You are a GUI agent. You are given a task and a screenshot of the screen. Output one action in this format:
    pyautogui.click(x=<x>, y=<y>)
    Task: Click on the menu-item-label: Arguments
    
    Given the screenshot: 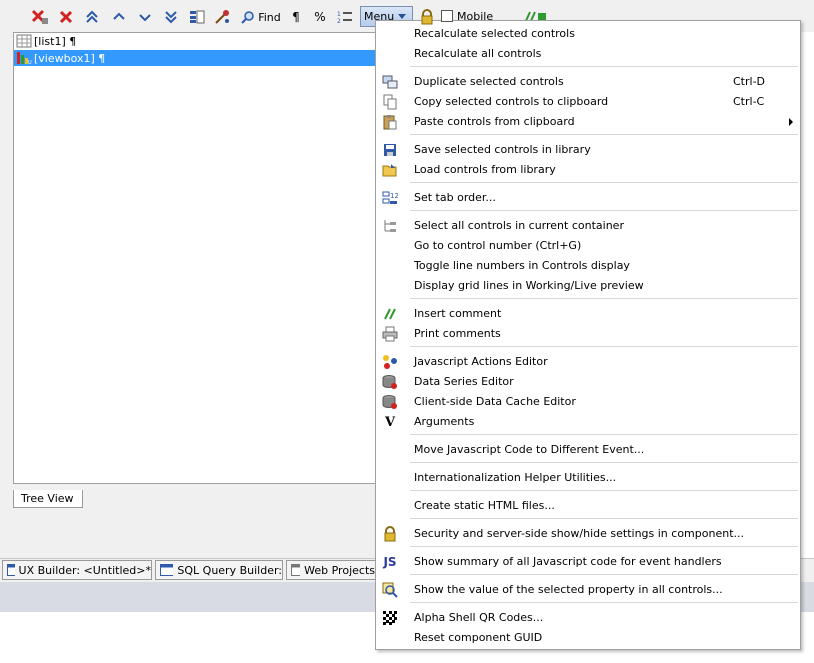 What is the action you would take?
    pyautogui.click(x=444, y=421)
    